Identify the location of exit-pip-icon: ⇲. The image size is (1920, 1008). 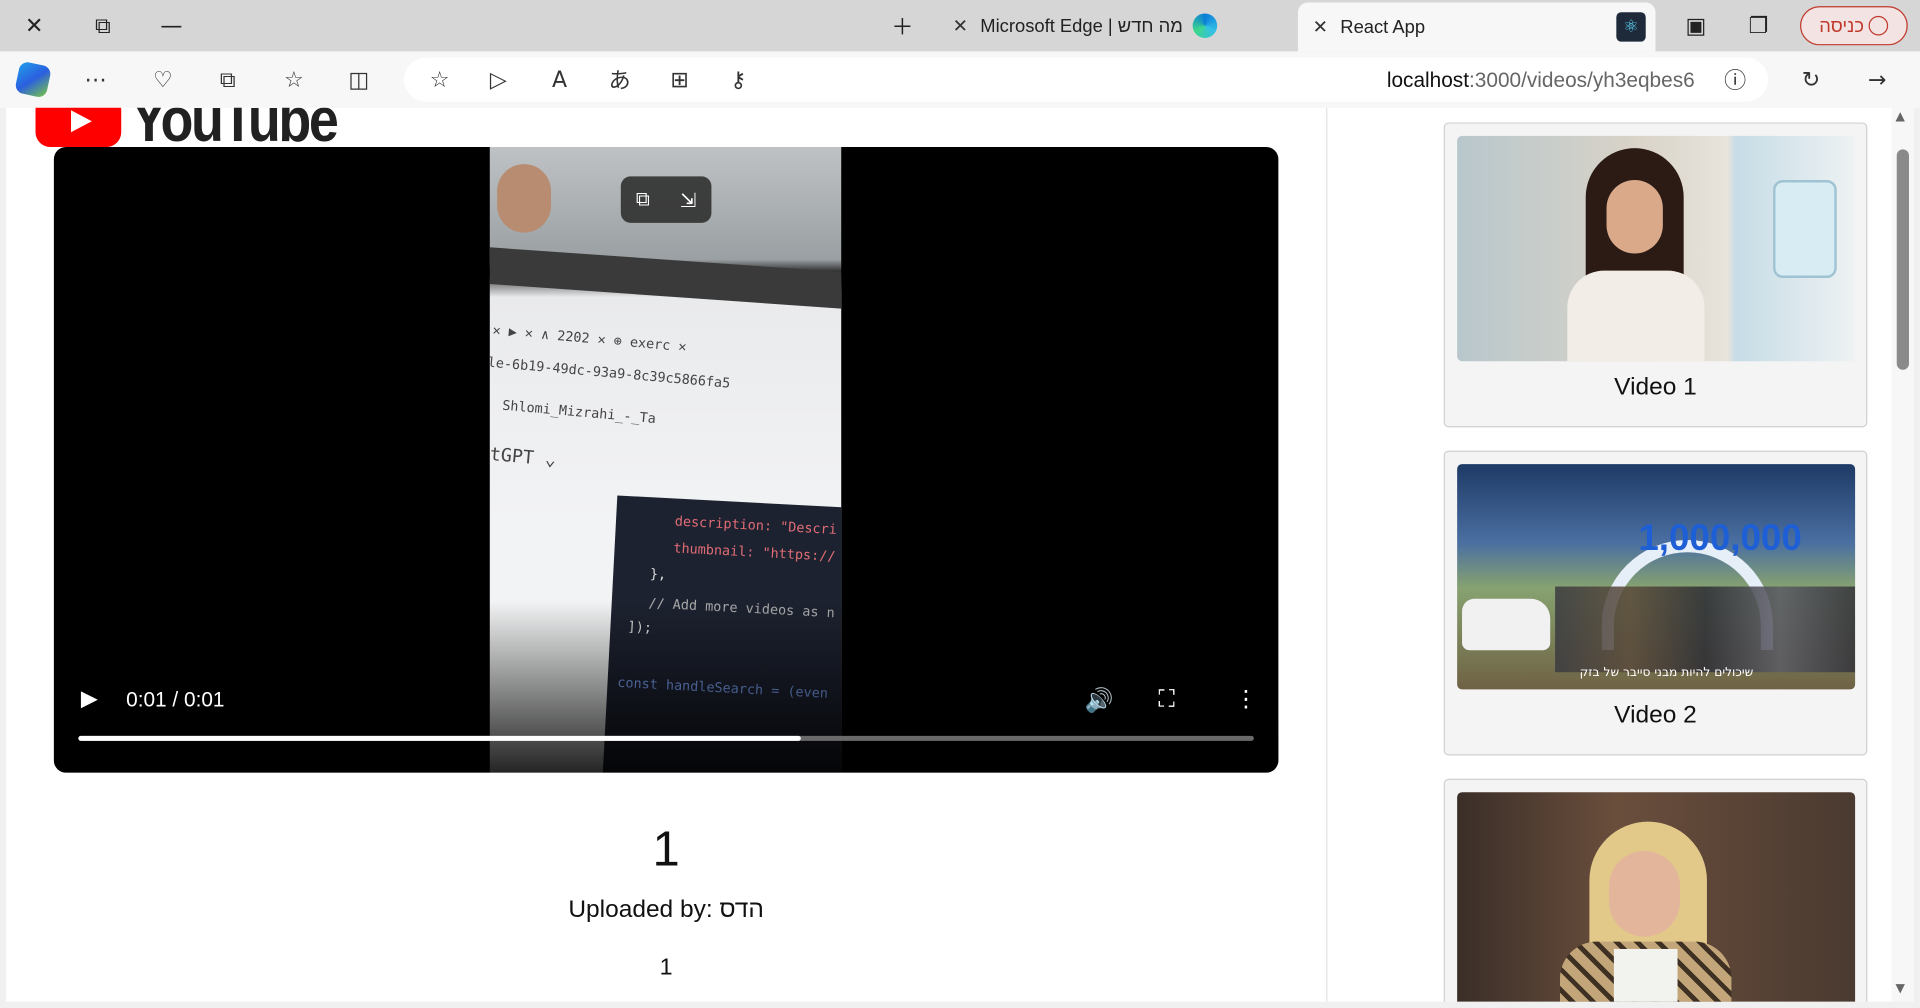
(688, 199).